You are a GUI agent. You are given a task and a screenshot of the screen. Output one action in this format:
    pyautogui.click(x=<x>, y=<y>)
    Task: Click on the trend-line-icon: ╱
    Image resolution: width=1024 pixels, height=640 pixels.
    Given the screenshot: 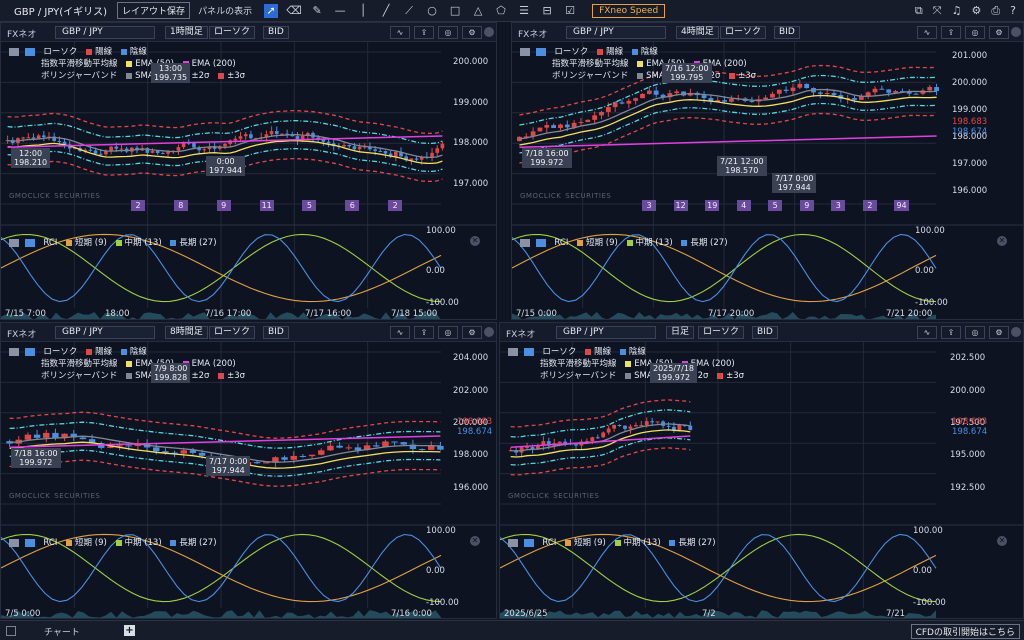 What is the action you would take?
    pyautogui.click(x=386, y=11)
    